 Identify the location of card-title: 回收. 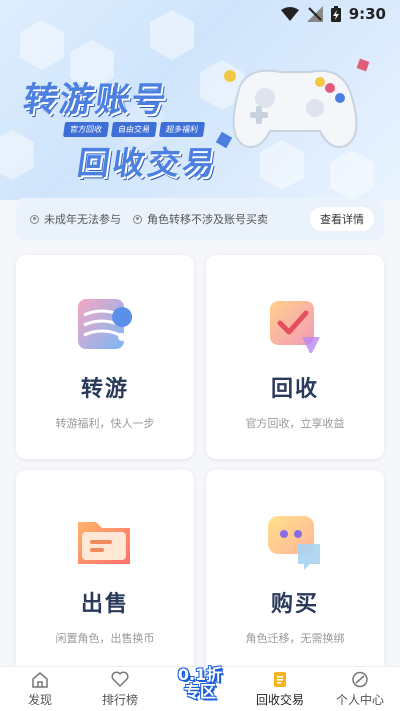
(294, 389).